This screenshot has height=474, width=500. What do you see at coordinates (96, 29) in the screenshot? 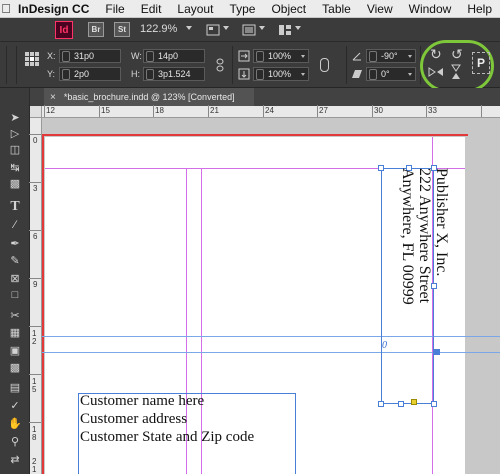
I see `bridge-button: Br` at bounding box center [96, 29].